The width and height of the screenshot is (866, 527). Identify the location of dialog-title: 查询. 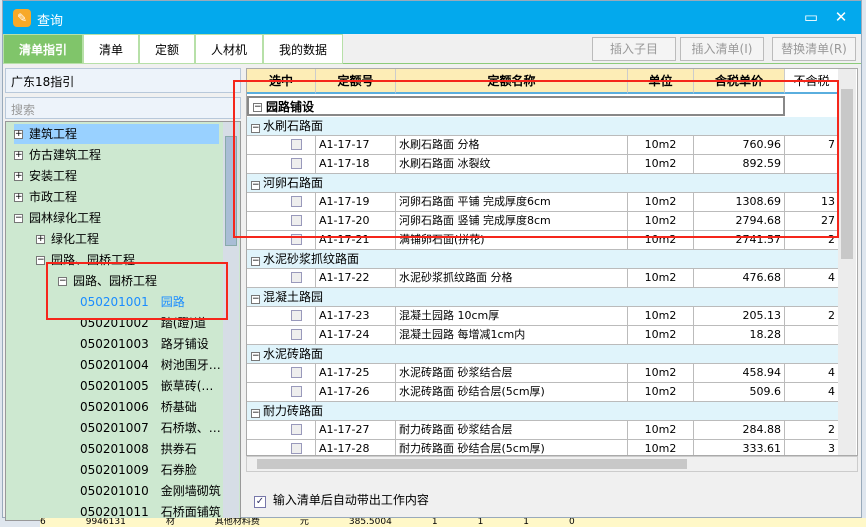
(50, 21).